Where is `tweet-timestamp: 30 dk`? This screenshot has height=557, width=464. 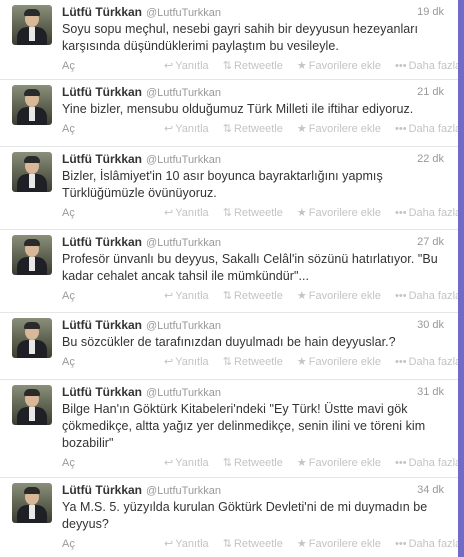
tweet-timestamp: 30 dk is located at coordinates (430, 325).